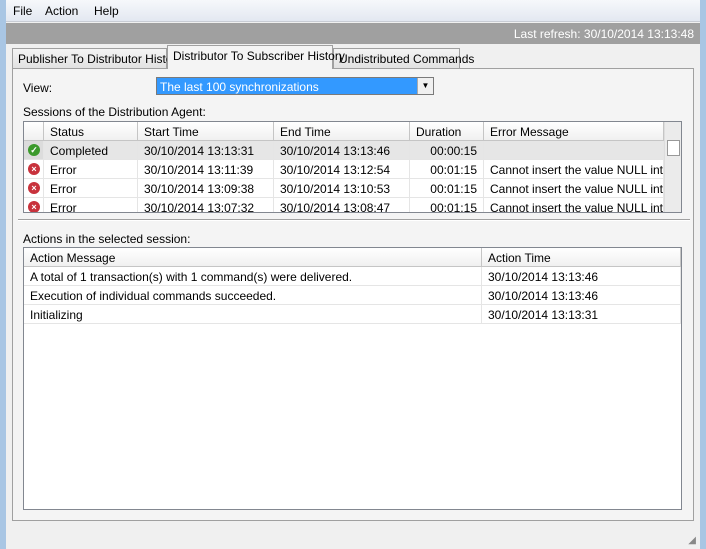  I want to click on tab-distributor-to-subscriber: Distributor To Subscriber History, so click(256, 57).